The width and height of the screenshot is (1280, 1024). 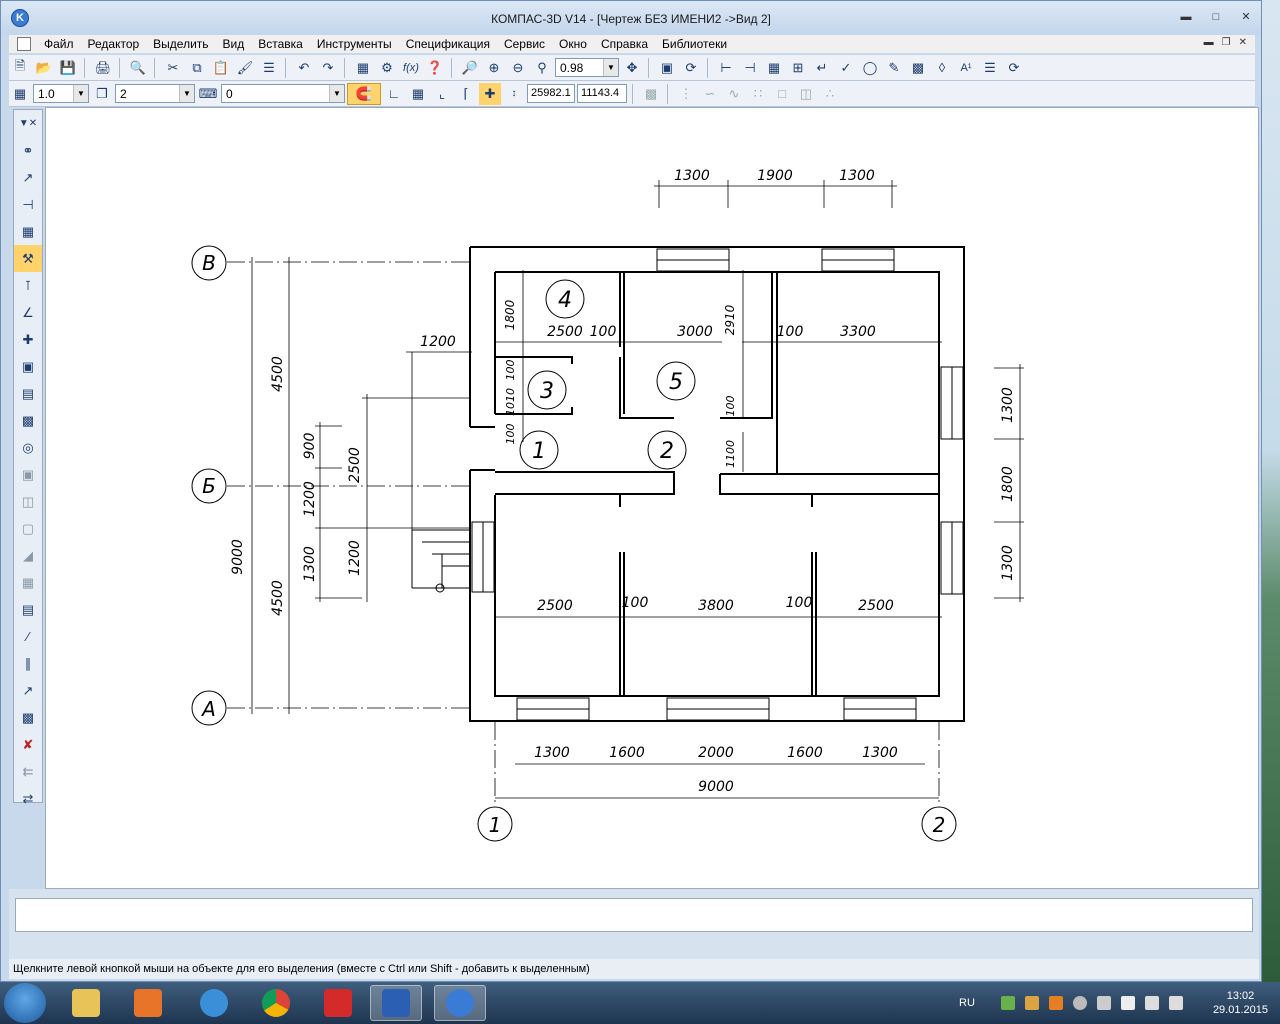 I want to click on hatch-icon: ▩, so click(x=651, y=94).